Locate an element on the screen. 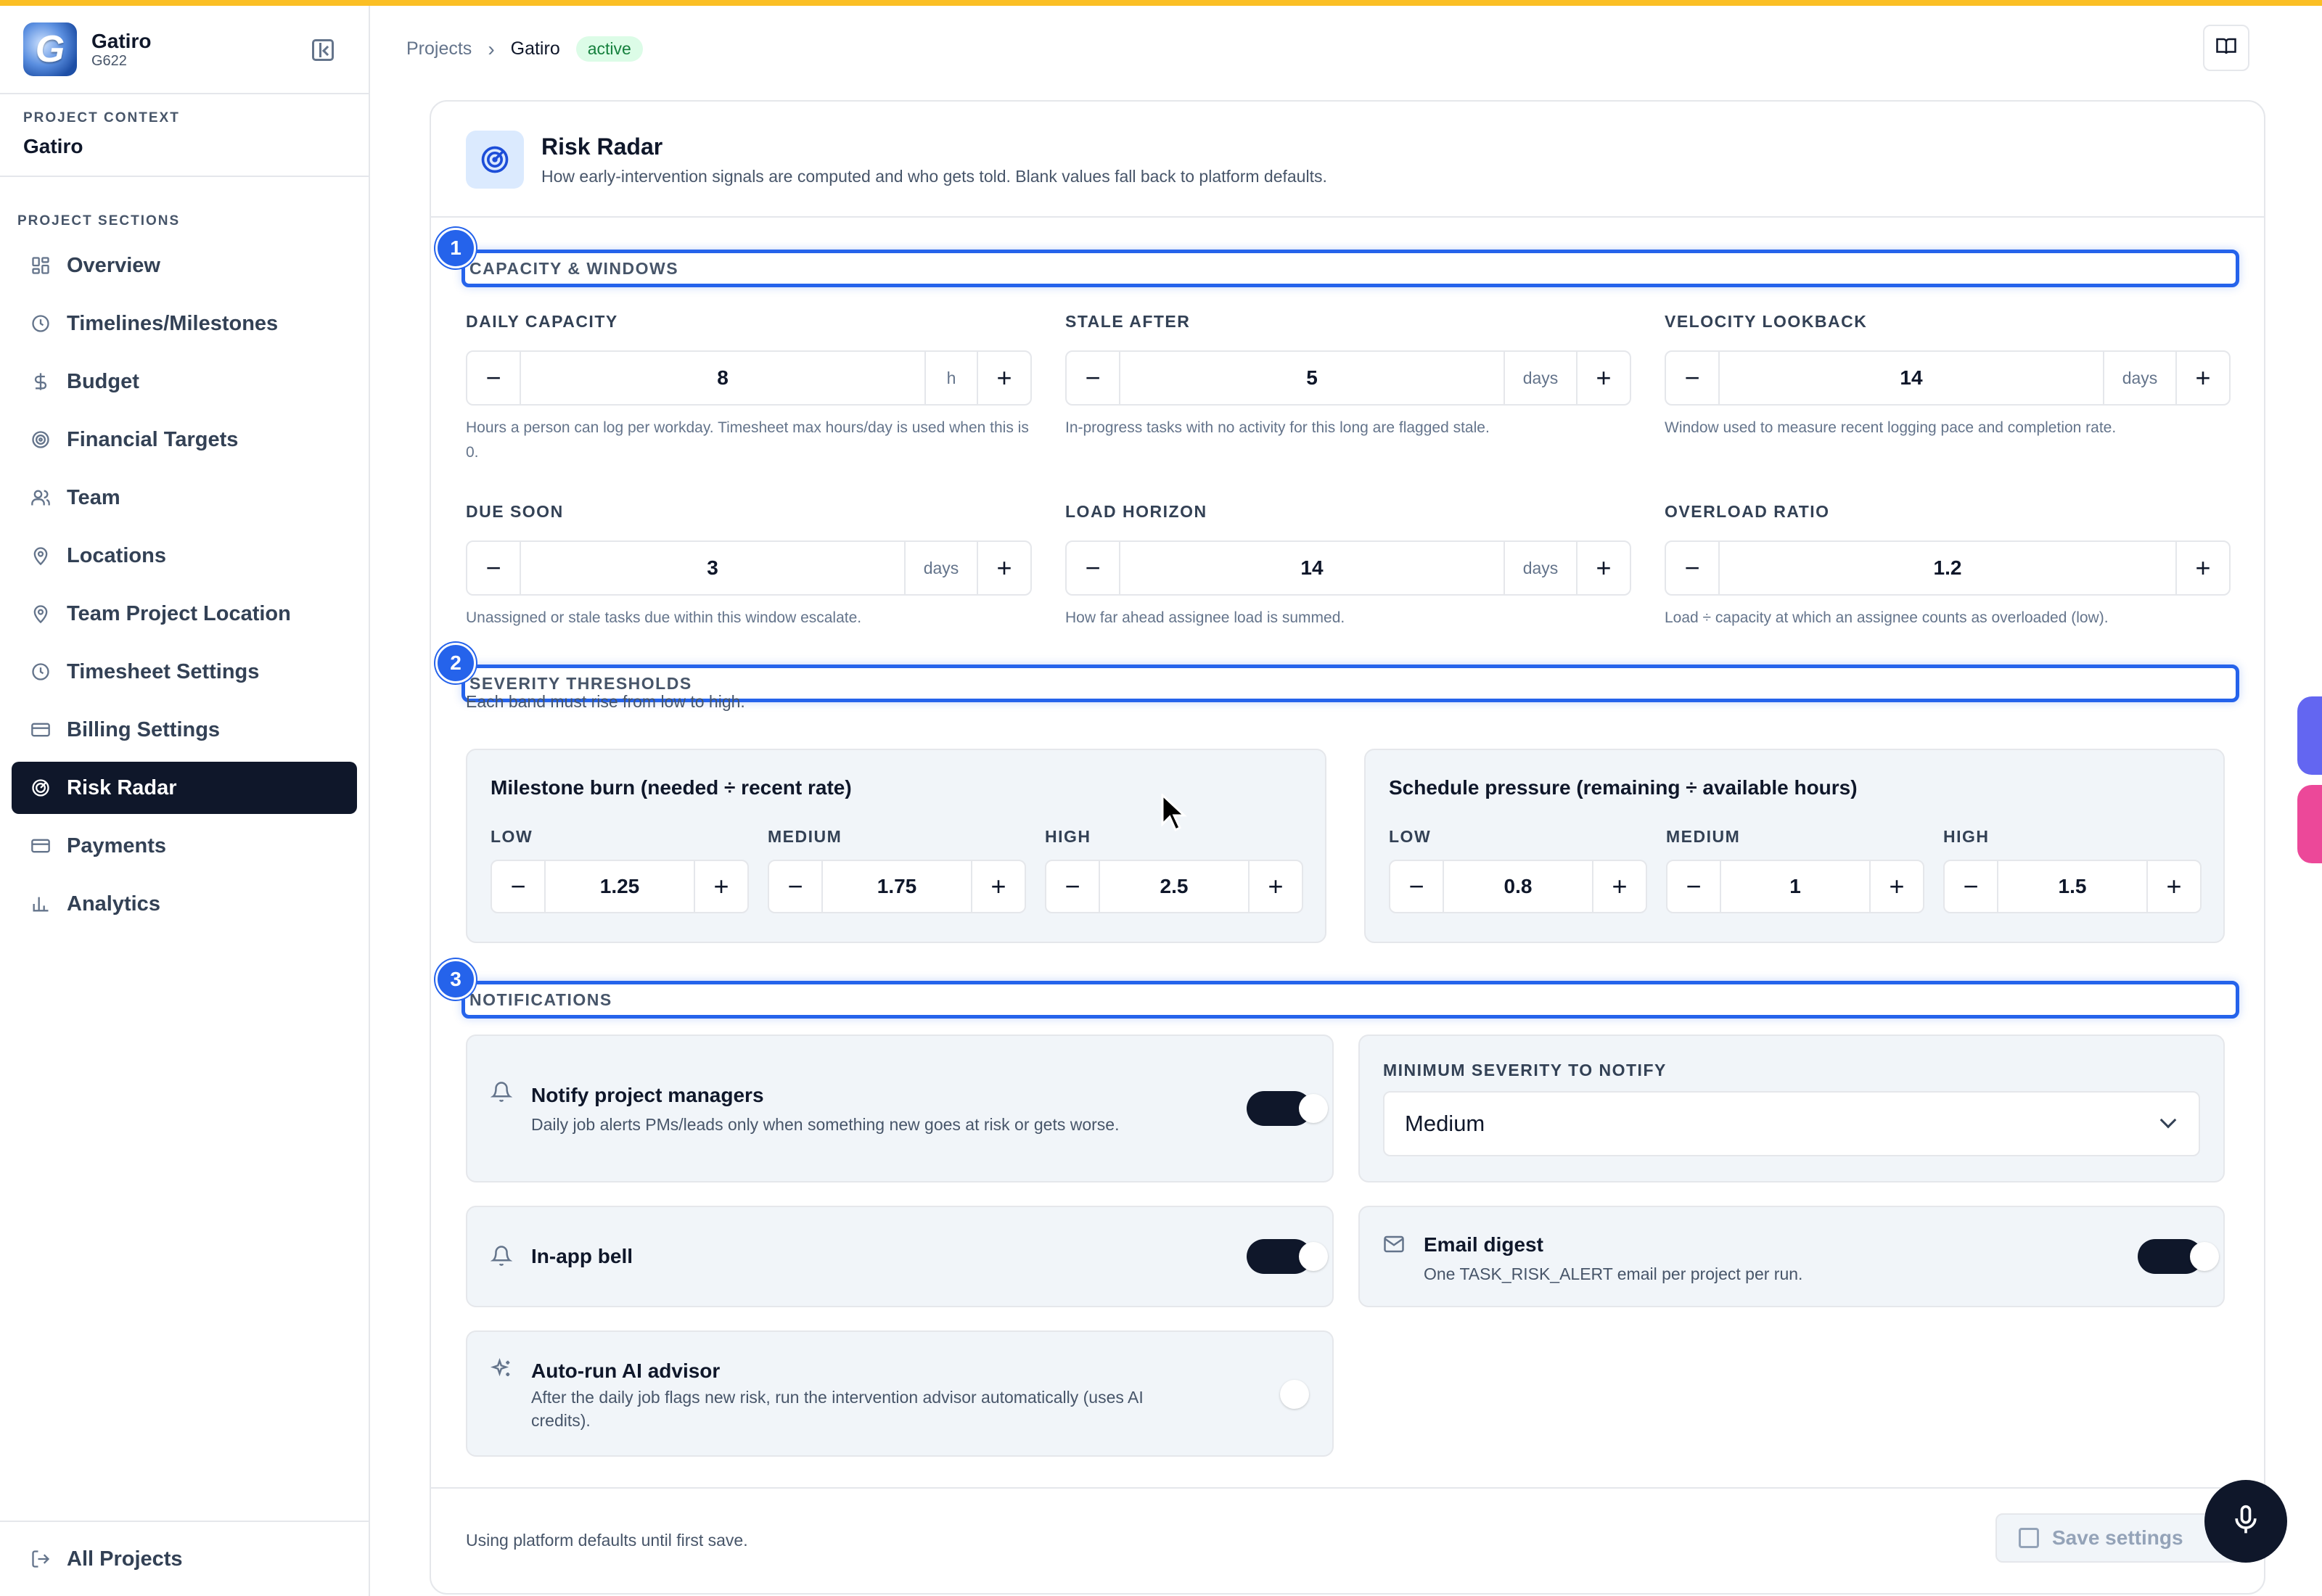 The width and height of the screenshot is (2322, 1596). section-number-badge: 1 is located at coordinates (456, 248).